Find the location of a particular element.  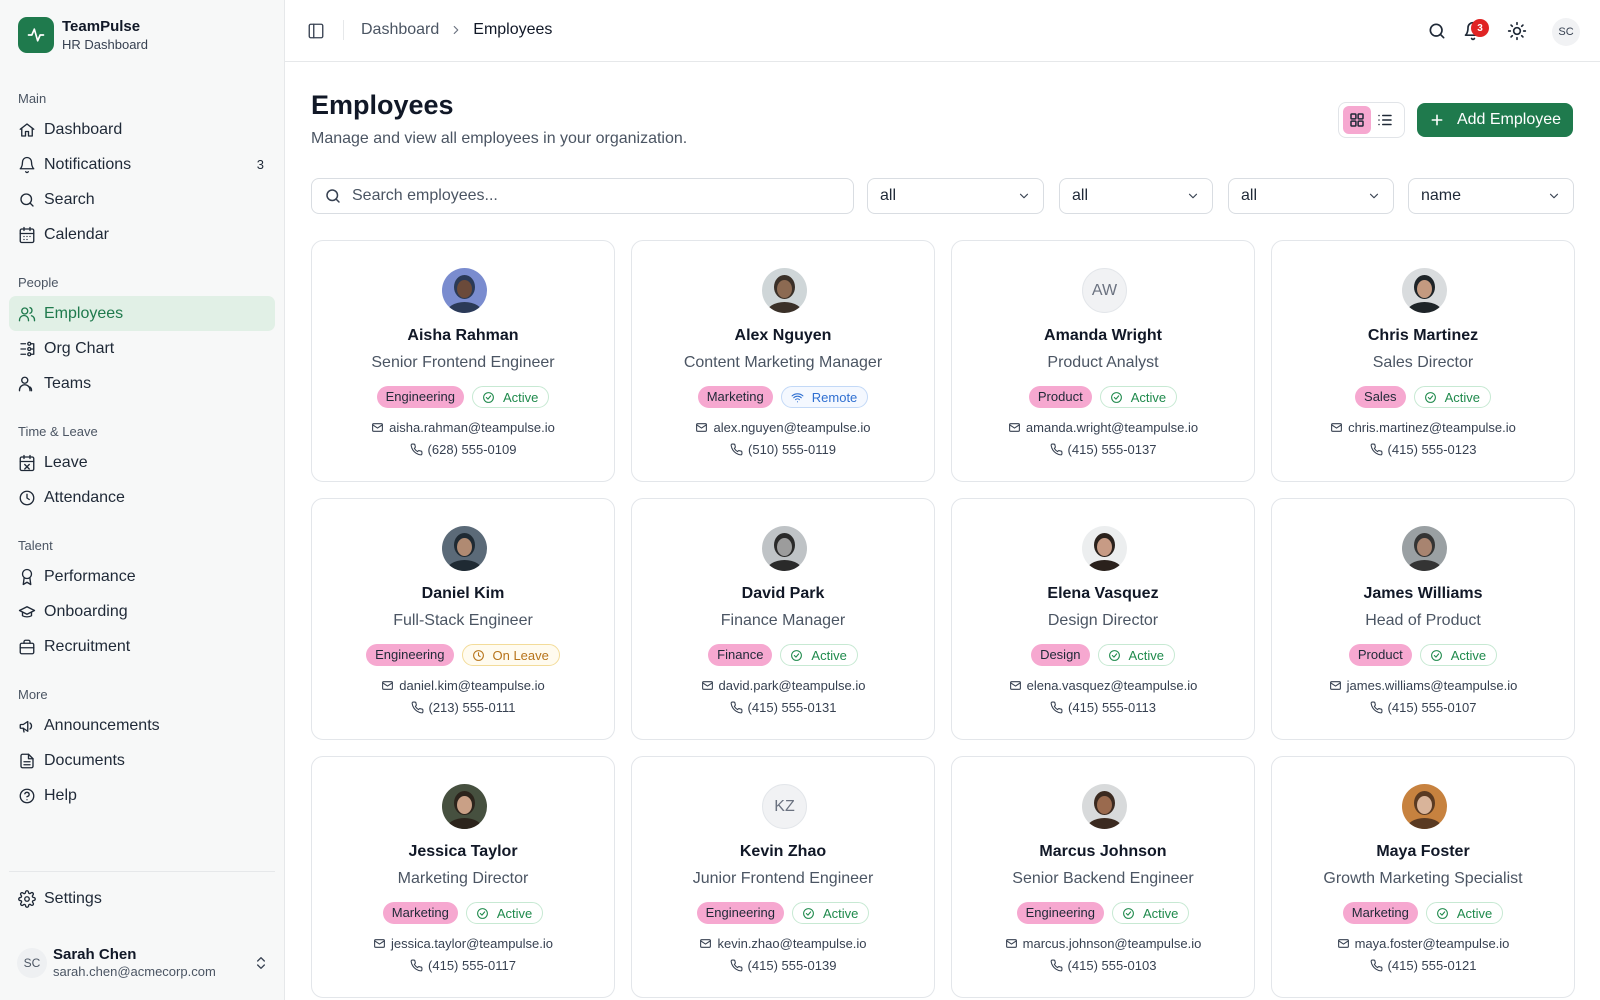

employee-email-row: maya.foster@teampulse.io is located at coordinates (1423, 943).